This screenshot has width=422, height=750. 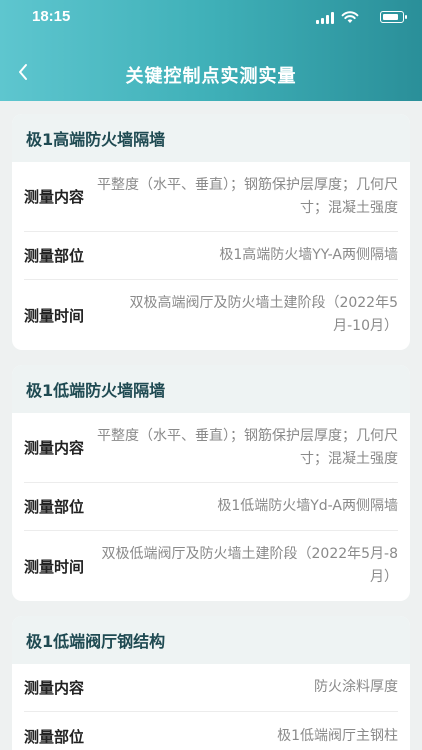 What do you see at coordinates (211, 76) in the screenshot?
I see `page-title: 关键控制点实测实量` at bounding box center [211, 76].